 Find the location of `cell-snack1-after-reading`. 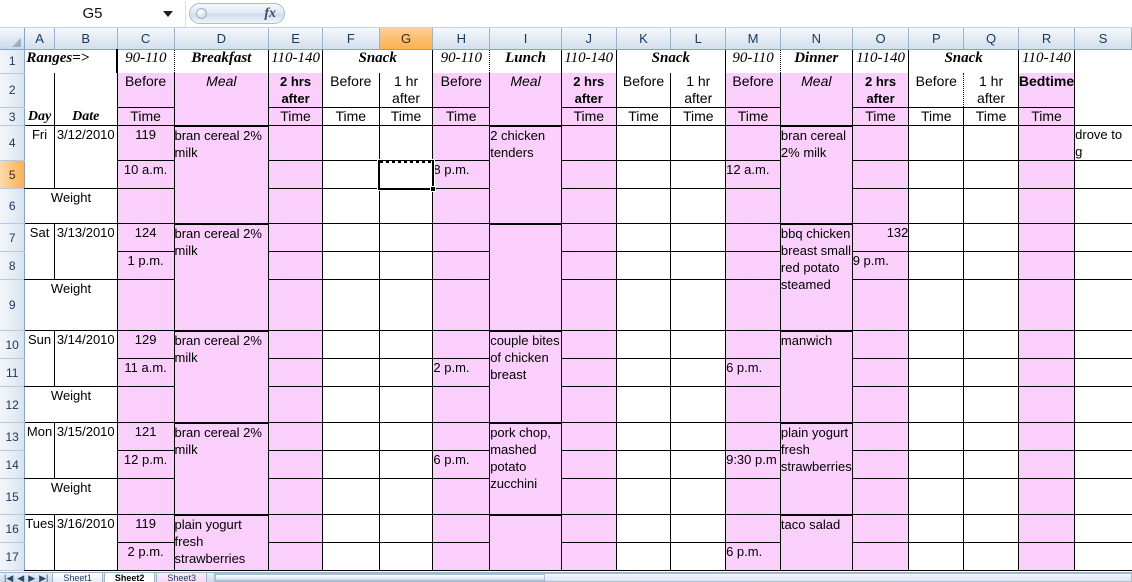

cell-snack1-after-reading is located at coordinates (406, 528).